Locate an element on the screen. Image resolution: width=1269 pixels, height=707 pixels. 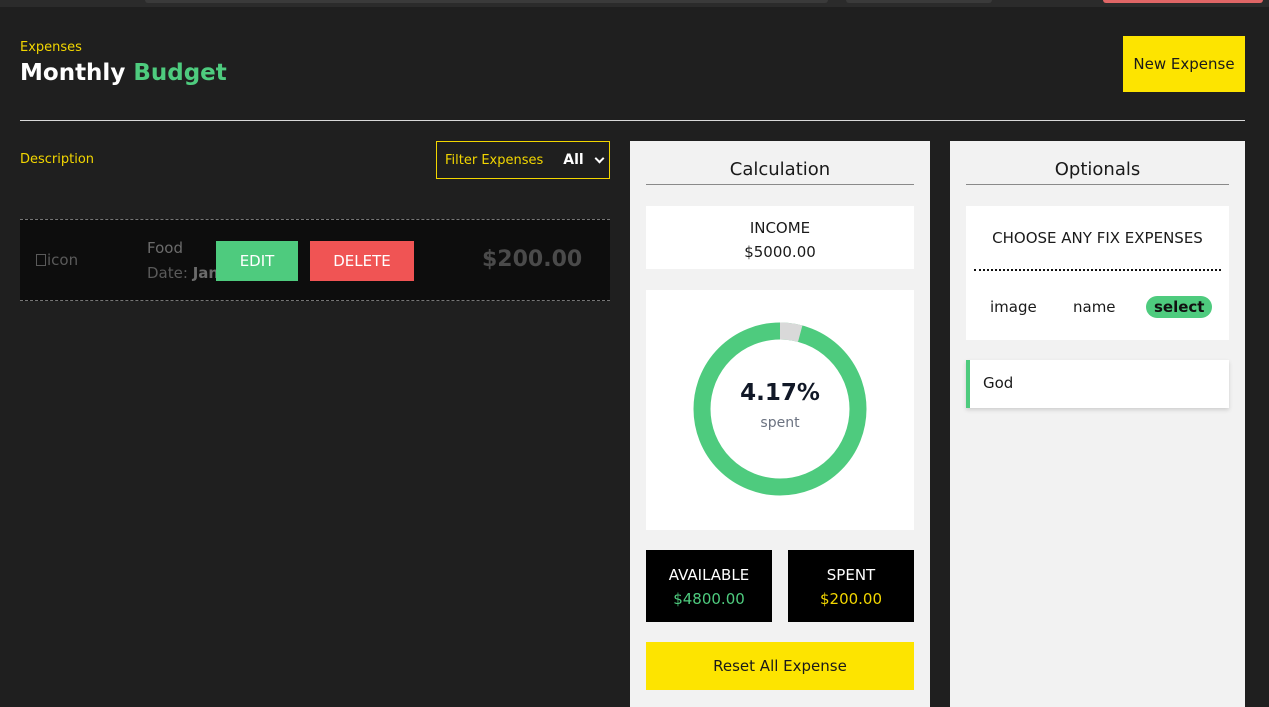
income-label: INCOME is located at coordinates (780, 228).